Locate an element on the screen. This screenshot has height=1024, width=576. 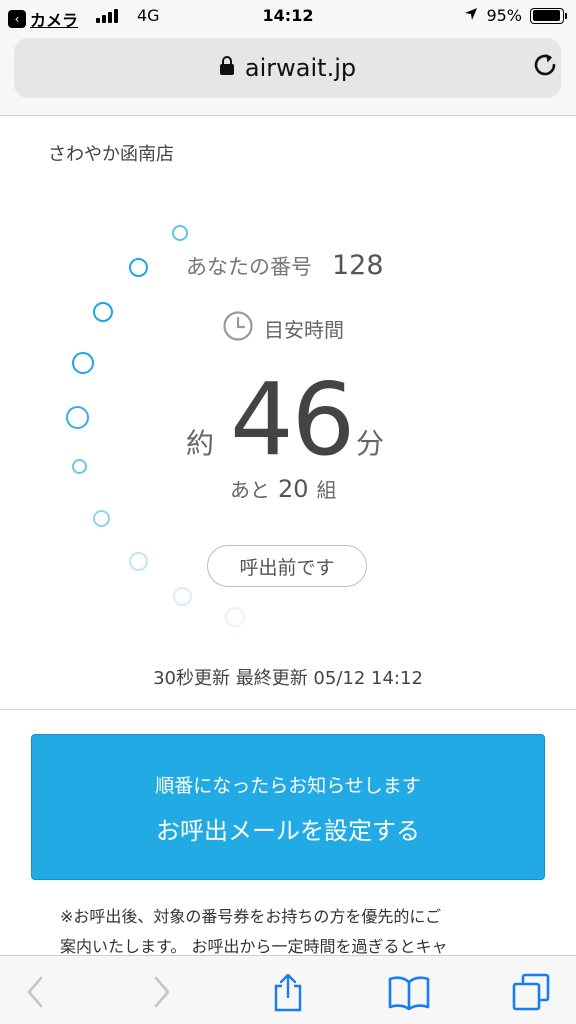
status-badge: 呼出前です is located at coordinates (287, 566).